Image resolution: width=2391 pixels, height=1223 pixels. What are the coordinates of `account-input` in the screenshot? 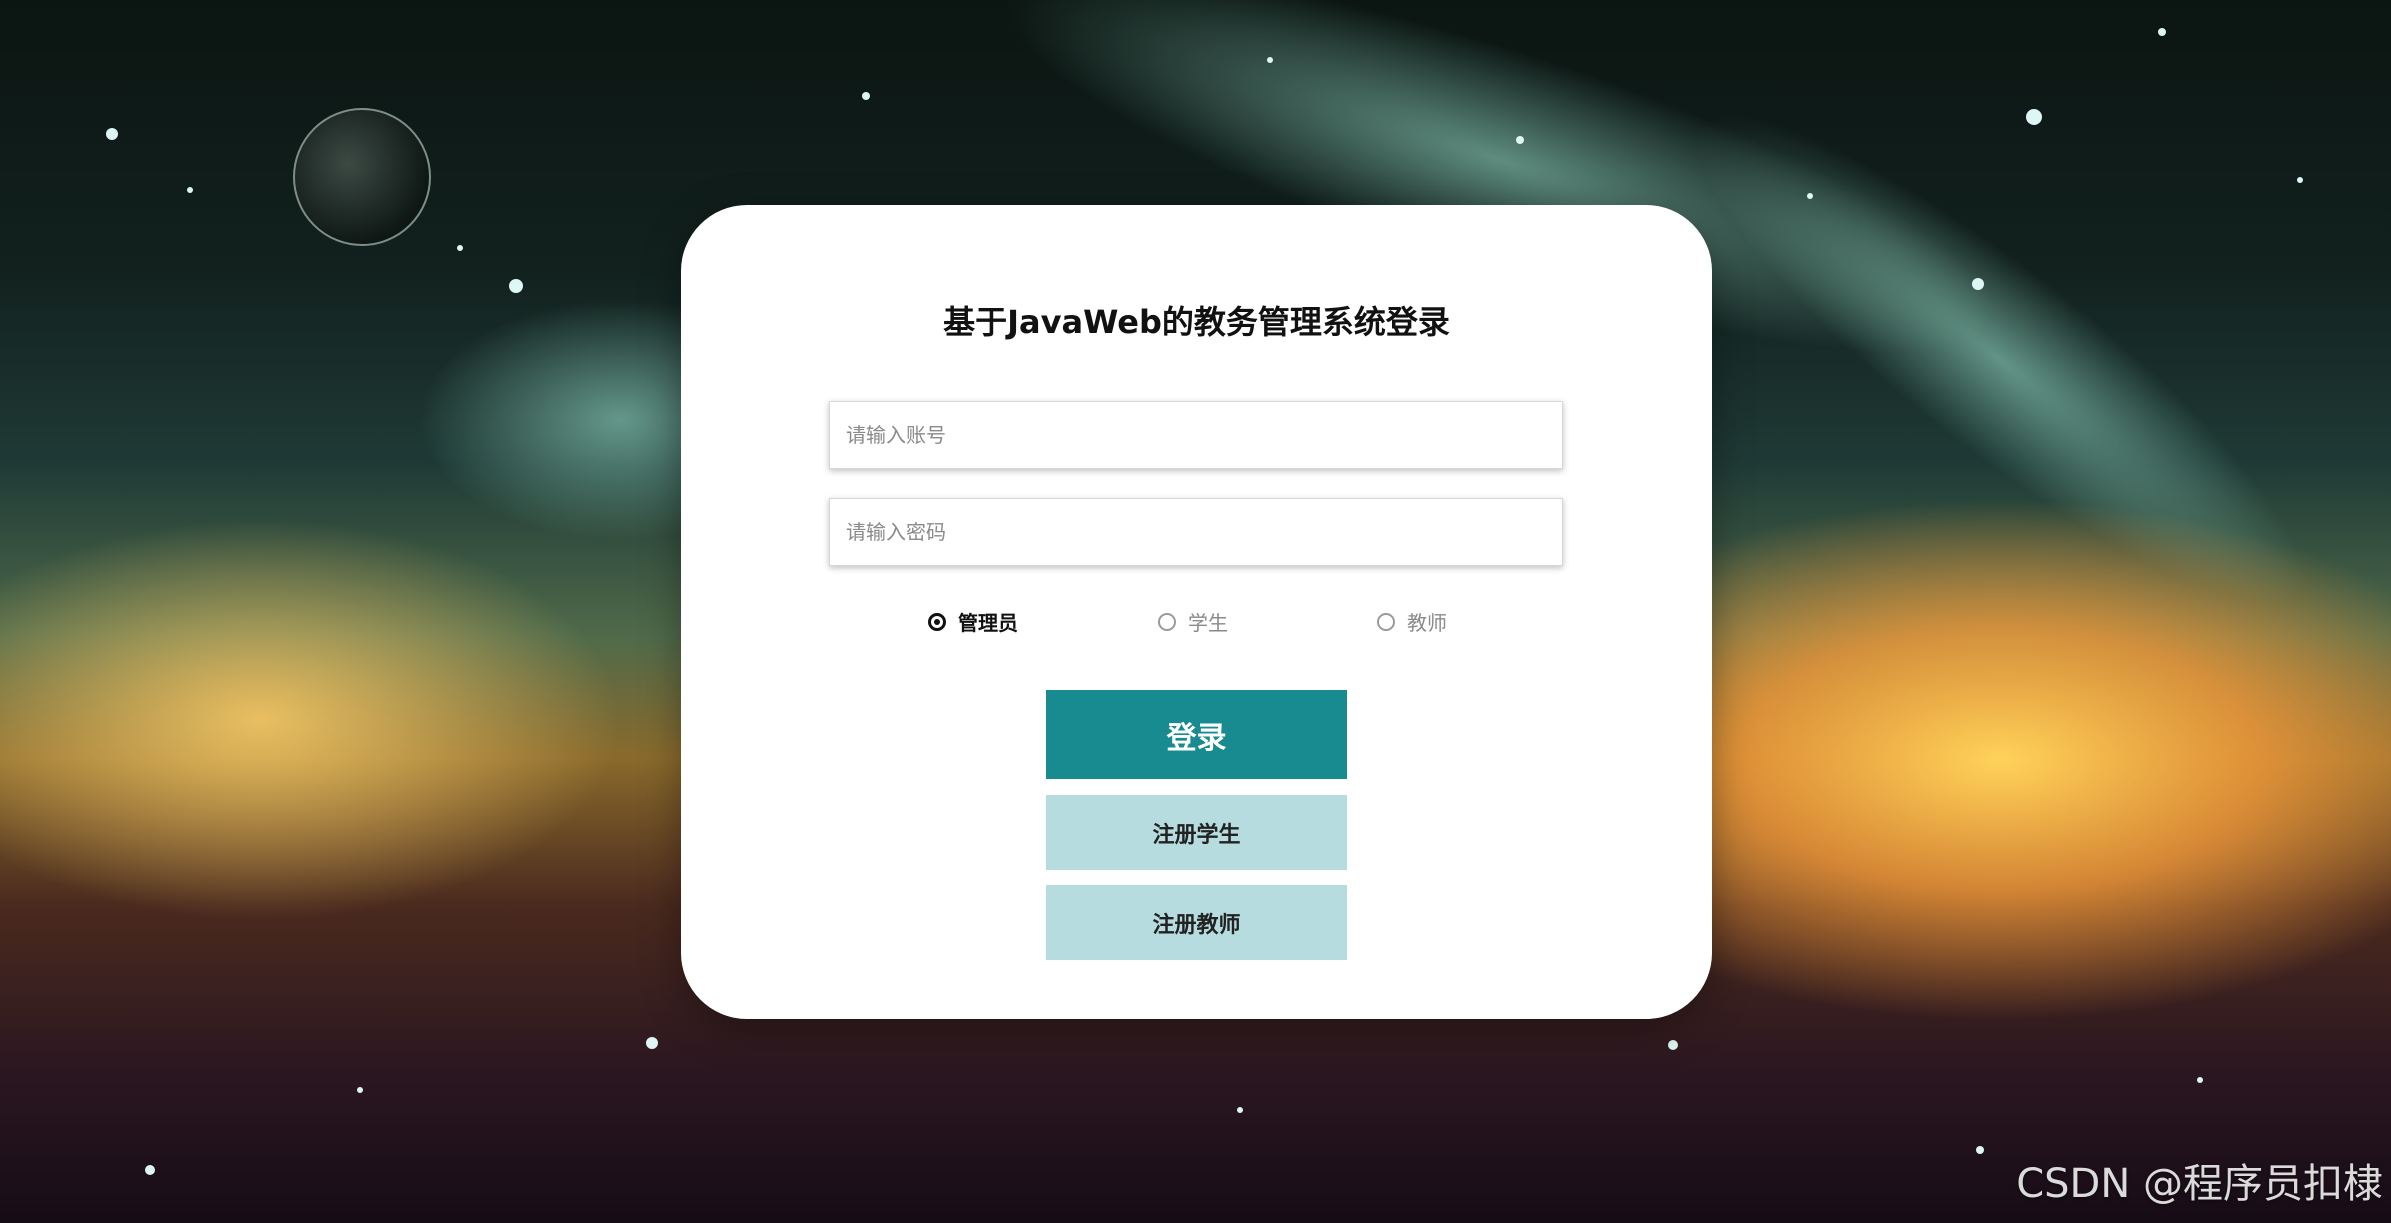 It's located at (1196, 435).